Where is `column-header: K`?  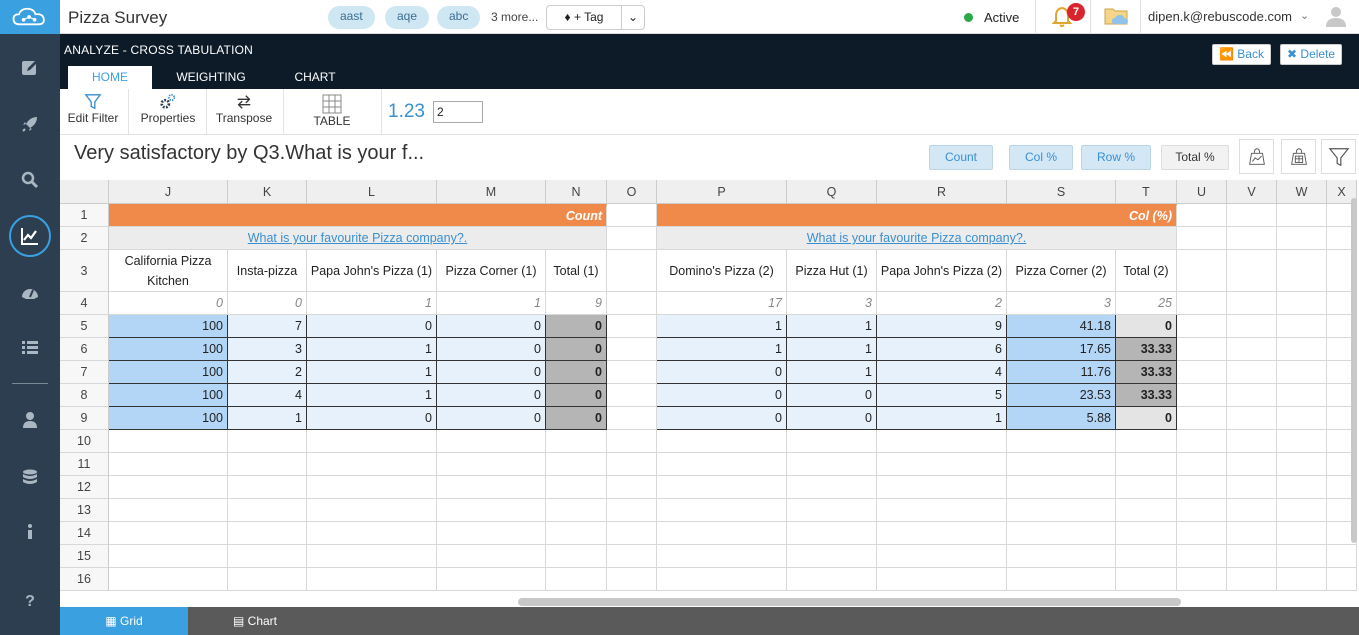
column-header: K is located at coordinates (267, 192).